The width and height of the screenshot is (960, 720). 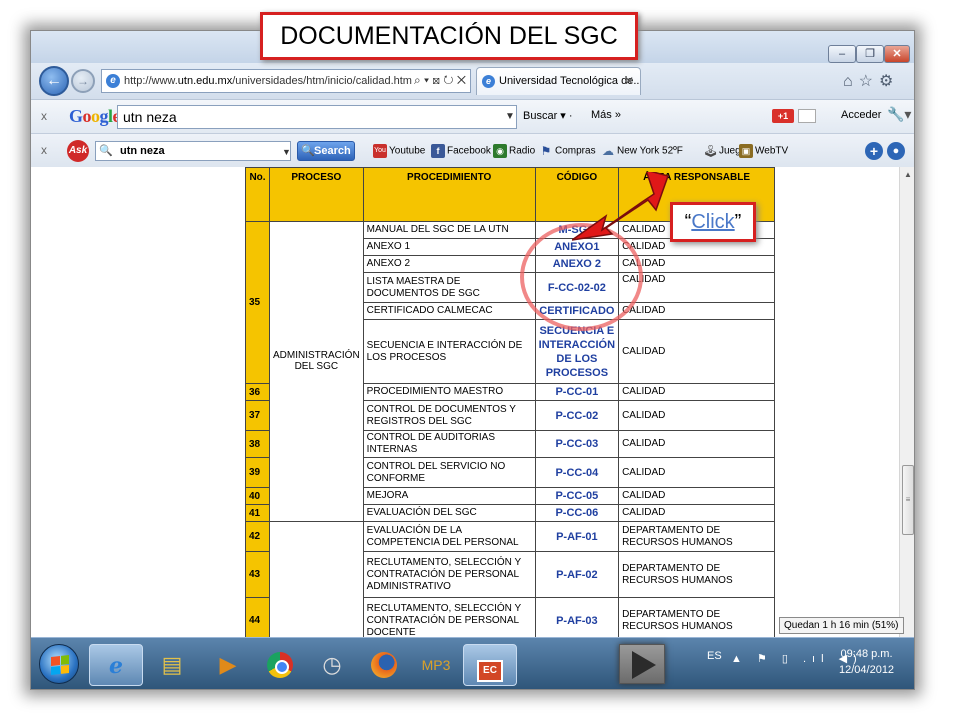 I want to click on code-link: P-AF-02, so click(x=577, y=574).